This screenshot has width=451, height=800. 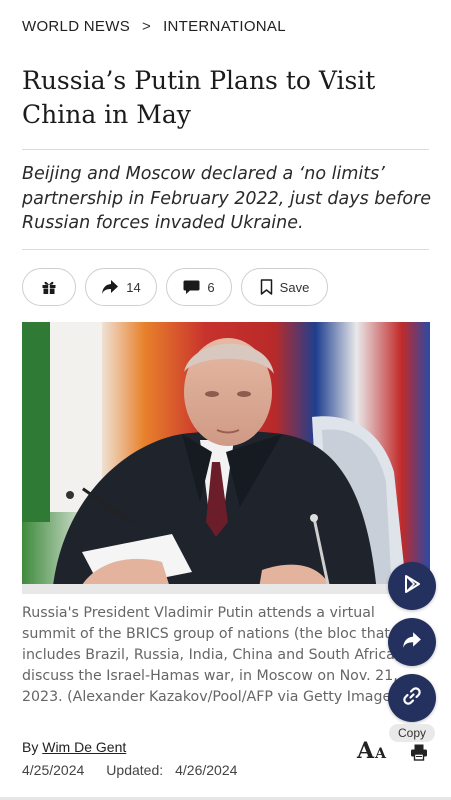 What do you see at coordinates (84, 747) in the screenshot?
I see `author-link: Wim De Gent` at bounding box center [84, 747].